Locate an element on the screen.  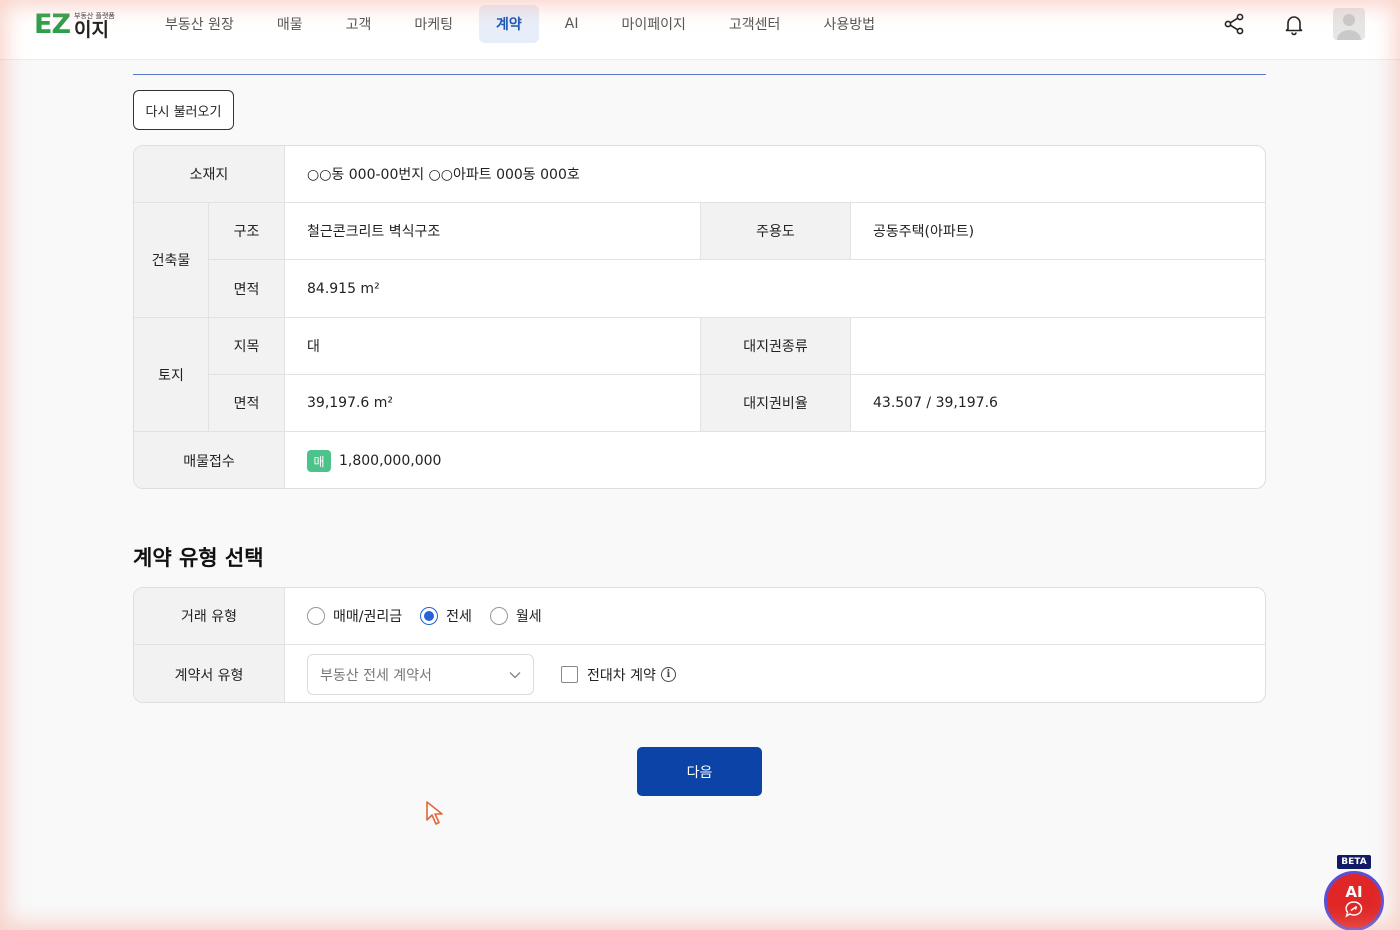
nav-item-ai: AI is located at coordinates (572, 24).